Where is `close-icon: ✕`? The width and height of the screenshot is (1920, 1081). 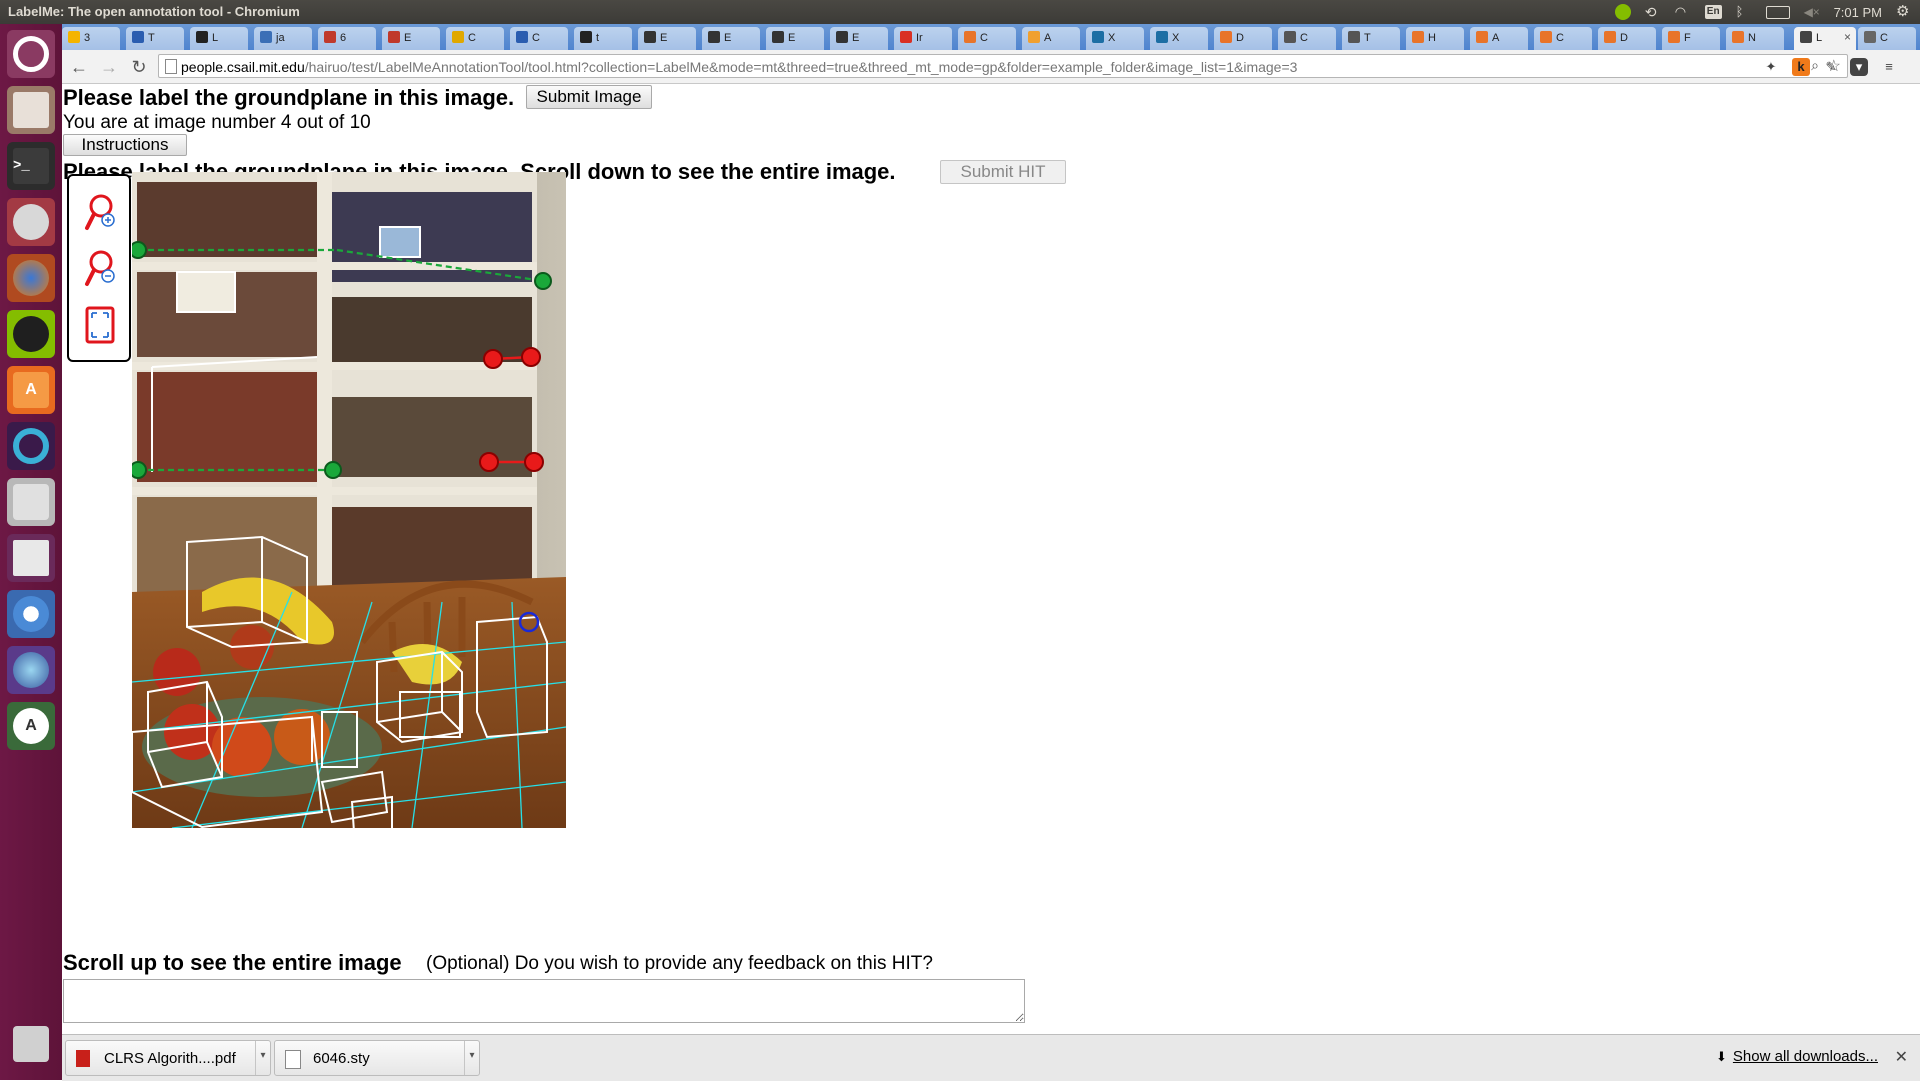 close-icon: ✕ is located at coordinates (1901, 1057).